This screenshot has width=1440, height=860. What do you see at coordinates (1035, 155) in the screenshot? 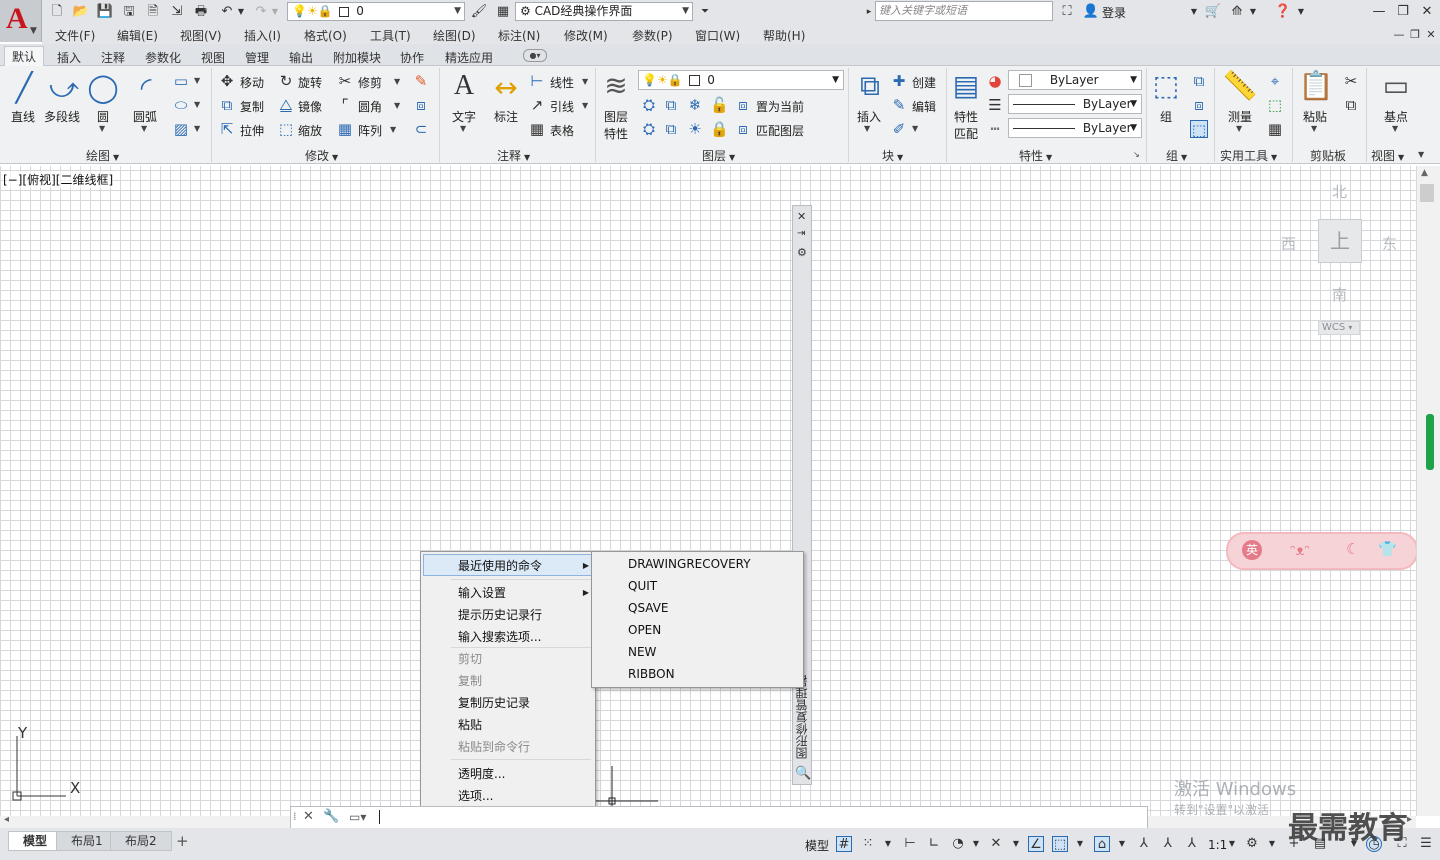
I see `panel-properties-label: 特性 ▼` at bounding box center [1035, 155].